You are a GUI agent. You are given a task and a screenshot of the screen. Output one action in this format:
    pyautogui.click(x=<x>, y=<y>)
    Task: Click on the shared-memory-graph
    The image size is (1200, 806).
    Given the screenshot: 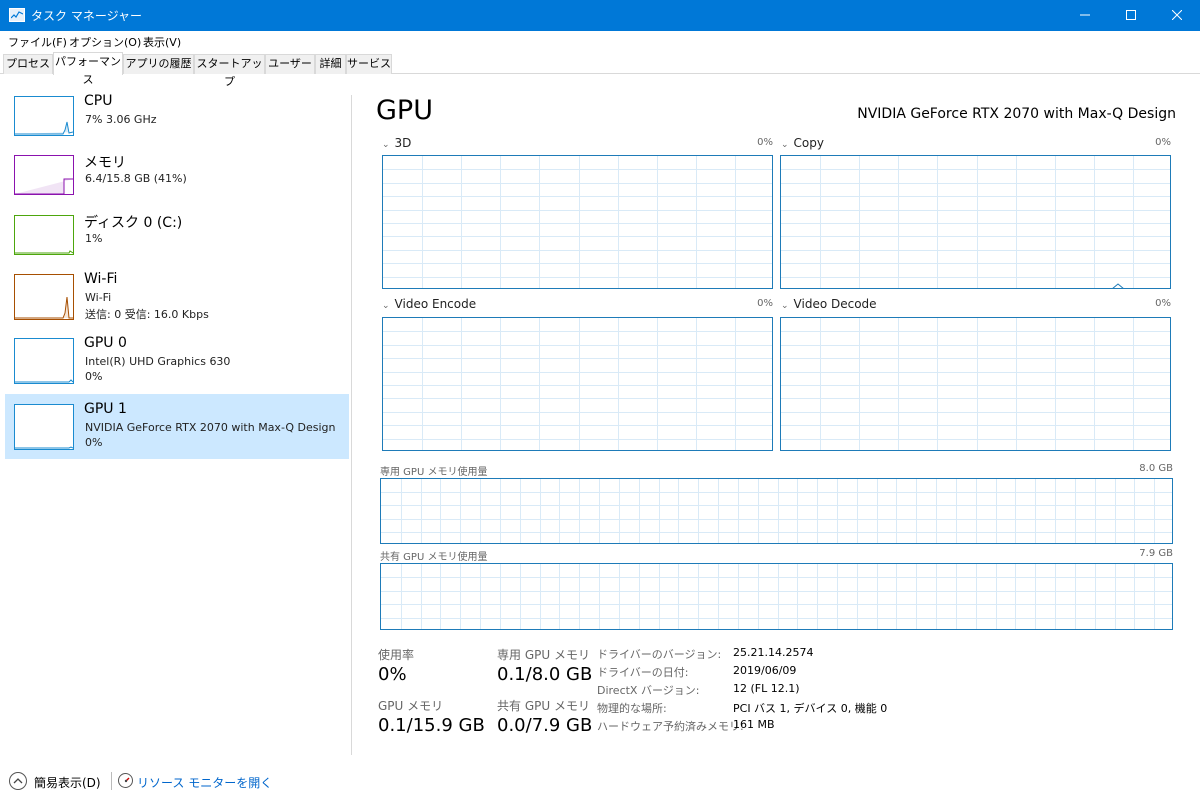 What is the action you would take?
    pyautogui.click(x=776, y=596)
    